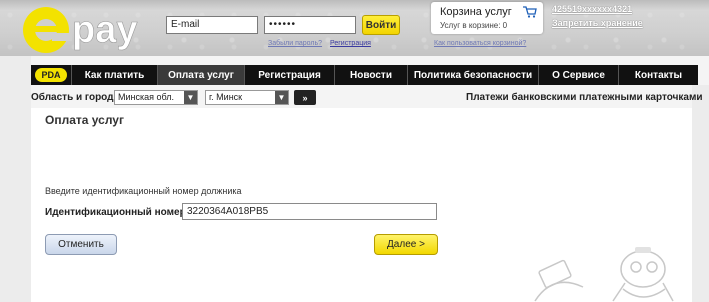  Describe the element at coordinates (597, 23) in the screenshot. I see `forbid-storage-link: Запретить хранение` at that location.